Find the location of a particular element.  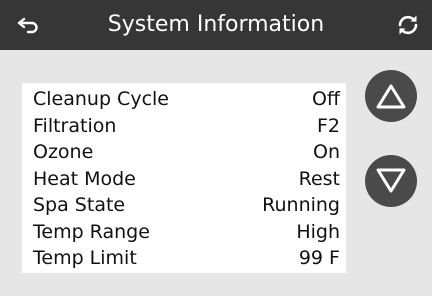

back-button is located at coordinates (28, 25).